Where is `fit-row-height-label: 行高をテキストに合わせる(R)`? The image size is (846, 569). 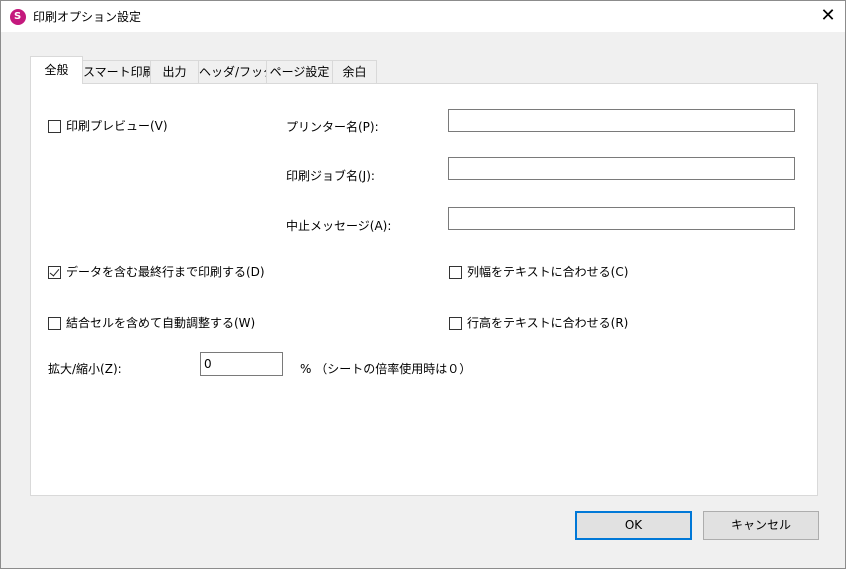 fit-row-height-label: 行高をテキストに合わせる(R) is located at coordinates (548, 323).